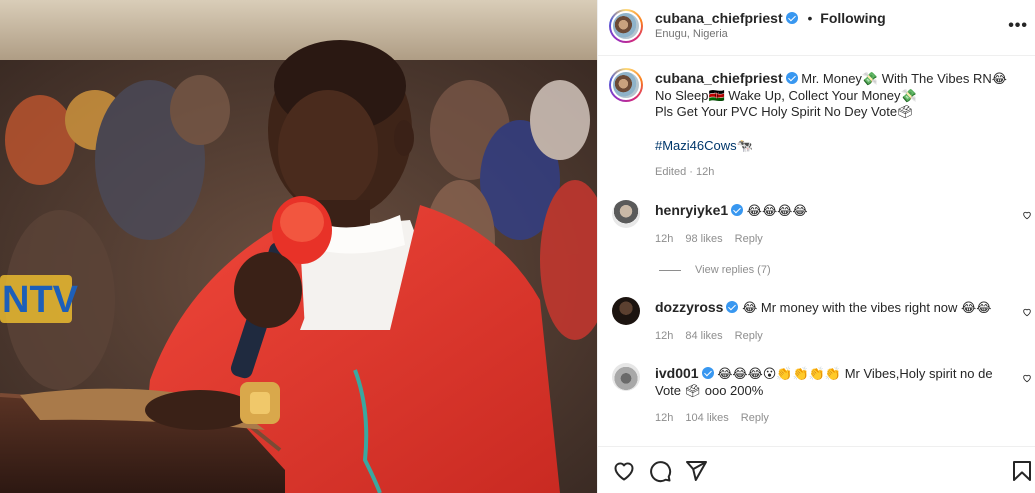  What do you see at coordinates (624, 471) in the screenshot?
I see `heart-icon` at bounding box center [624, 471].